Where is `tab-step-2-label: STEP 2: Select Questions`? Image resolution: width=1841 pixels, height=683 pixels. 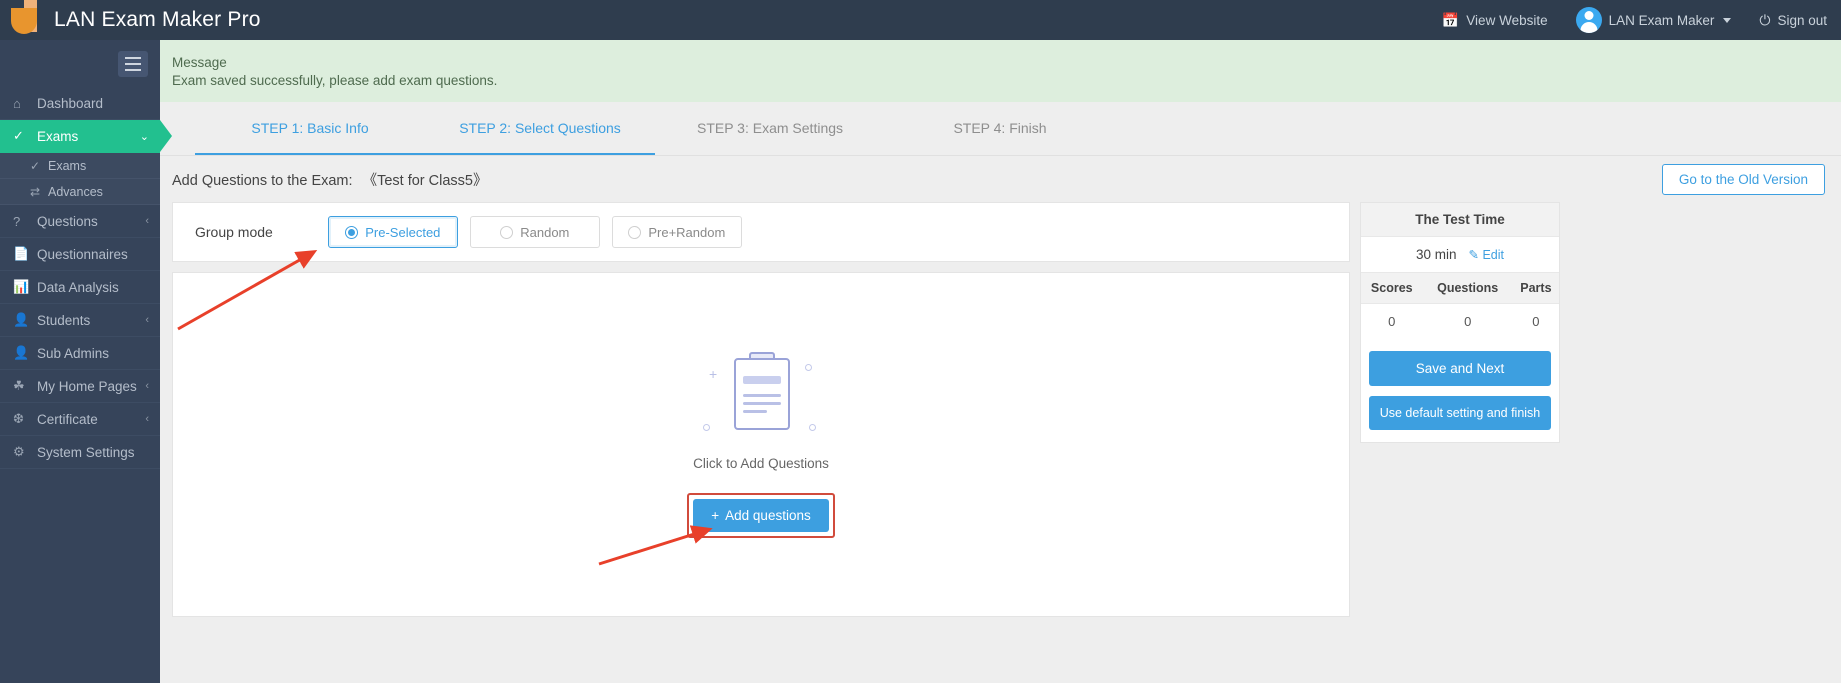
tab-step-2-label: STEP 2: Select Questions is located at coordinates (540, 128).